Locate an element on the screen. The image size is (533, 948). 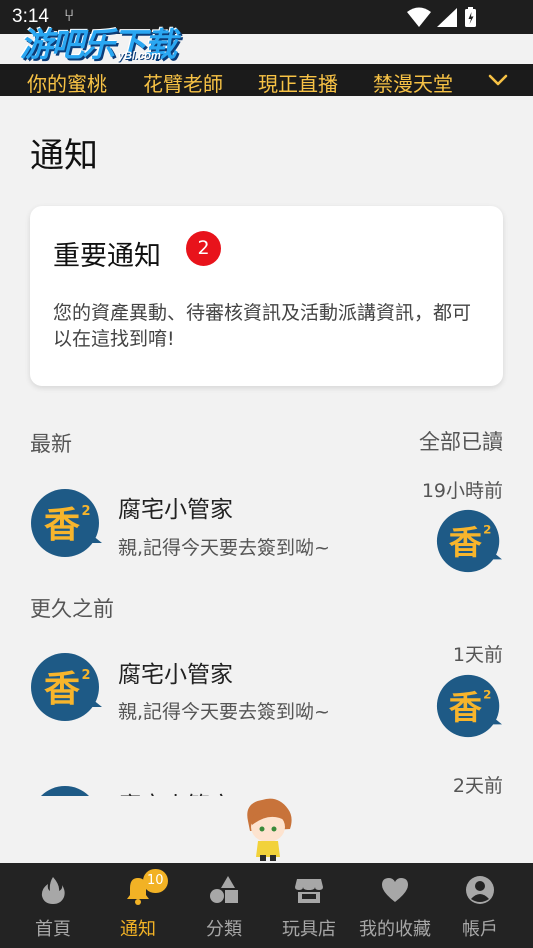
tab-notifications-label: 通知 is located at coordinates (138, 929).